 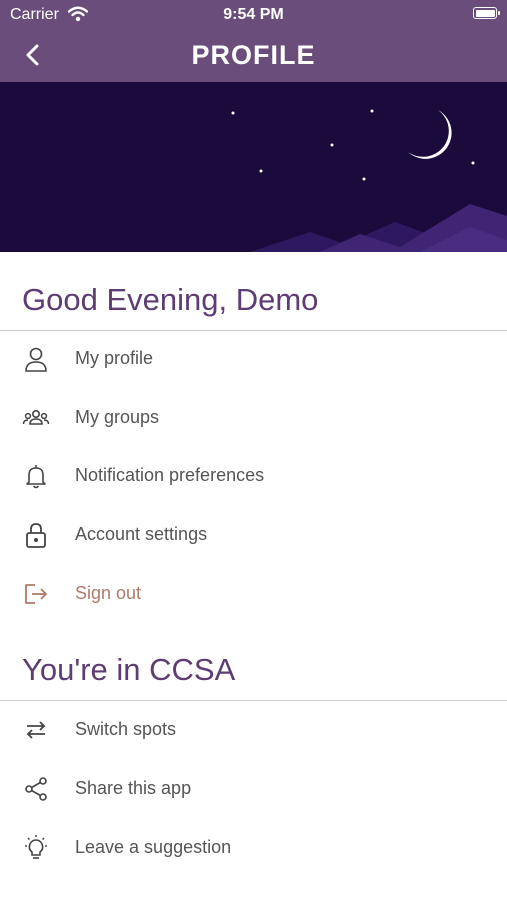 I want to click on menu-item-label: Notification preferences, so click(x=170, y=475).